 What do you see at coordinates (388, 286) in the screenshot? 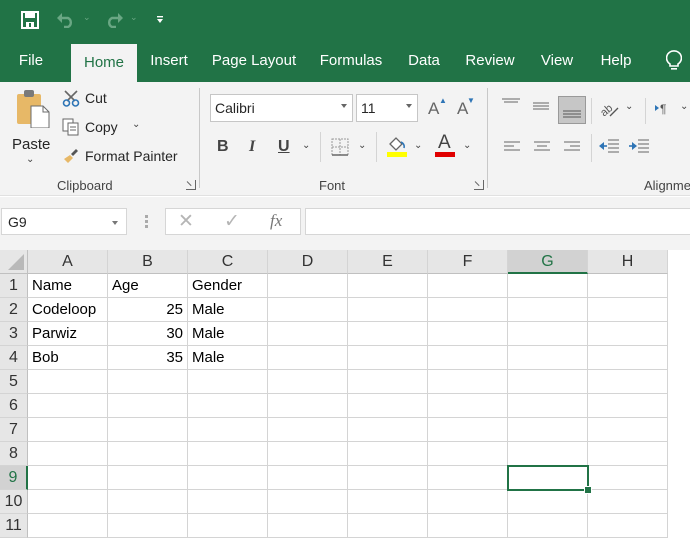
I see `cell-e1` at bounding box center [388, 286].